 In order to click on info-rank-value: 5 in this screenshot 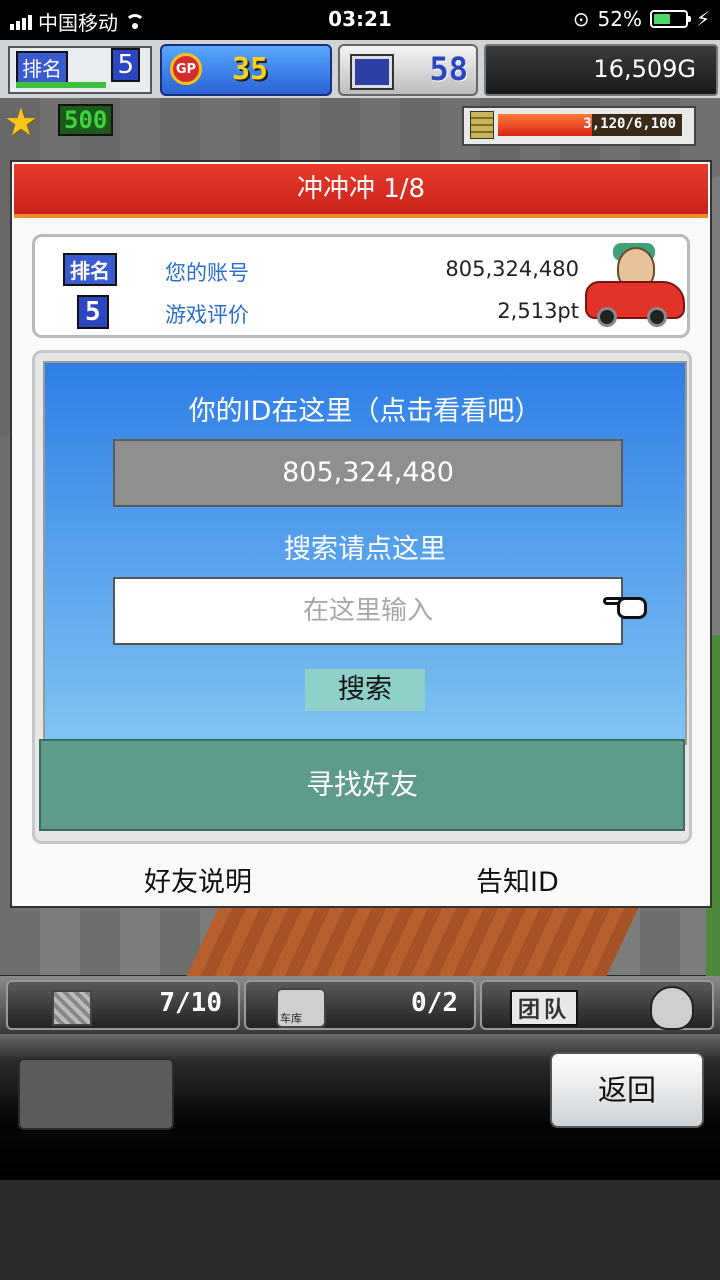, I will do `click(93, 312)`.